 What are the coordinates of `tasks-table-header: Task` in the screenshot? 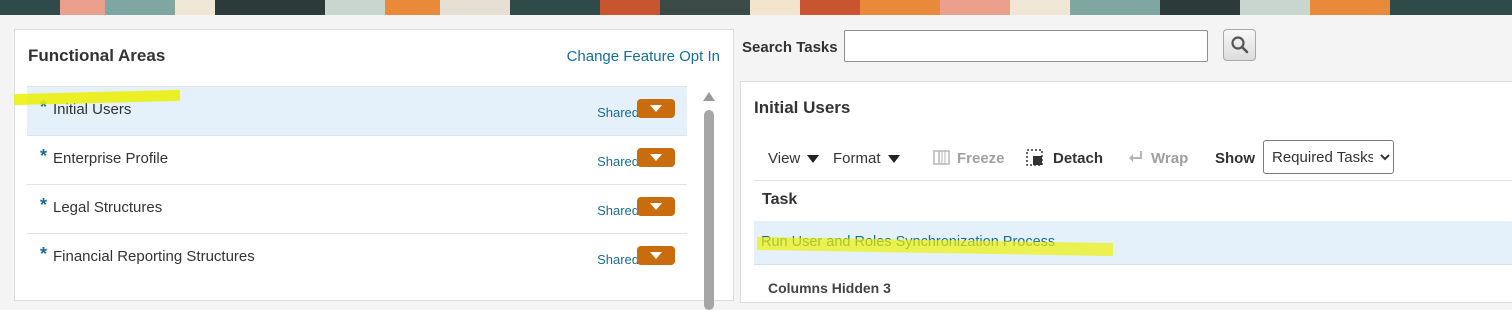 It's located at (1133, 201).